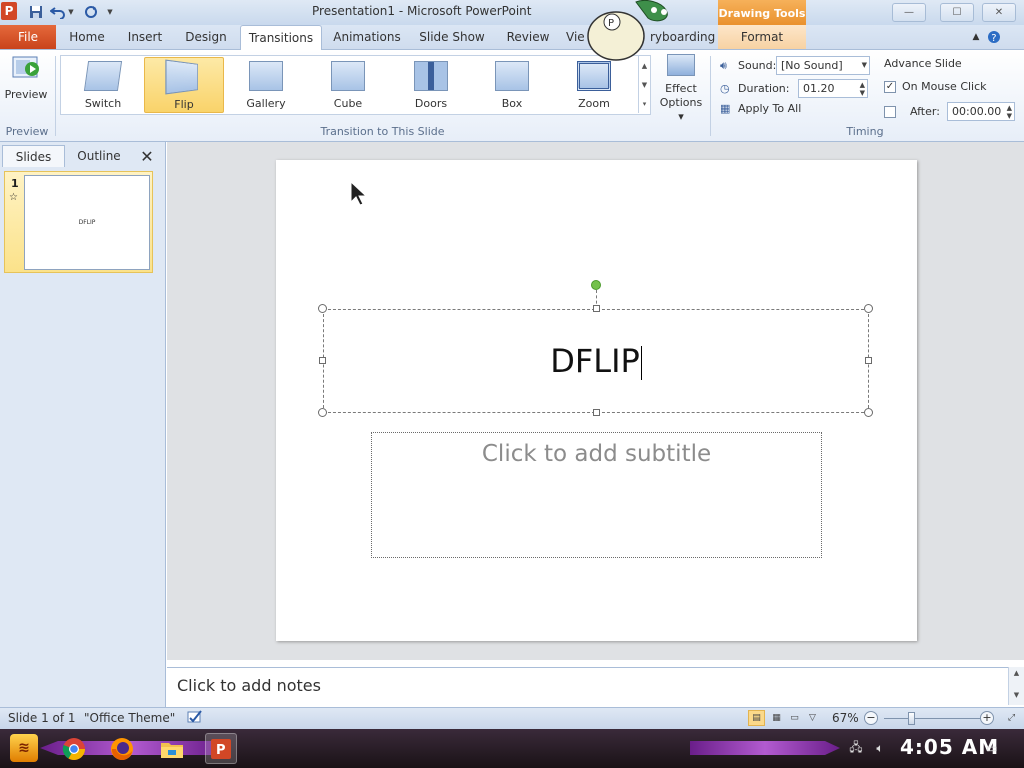  I want to click on tab-file: File, so click(28, 37).